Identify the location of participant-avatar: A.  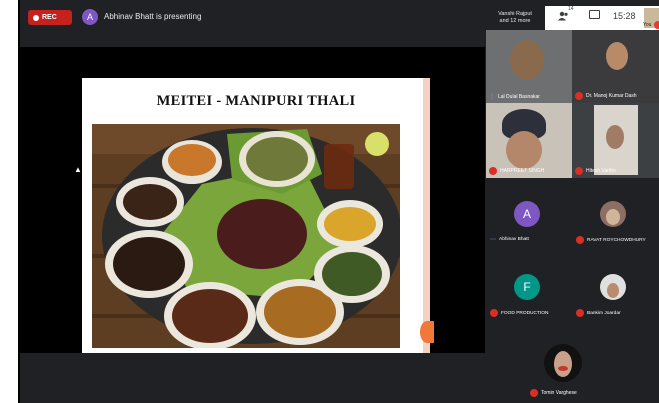
(527, 214).